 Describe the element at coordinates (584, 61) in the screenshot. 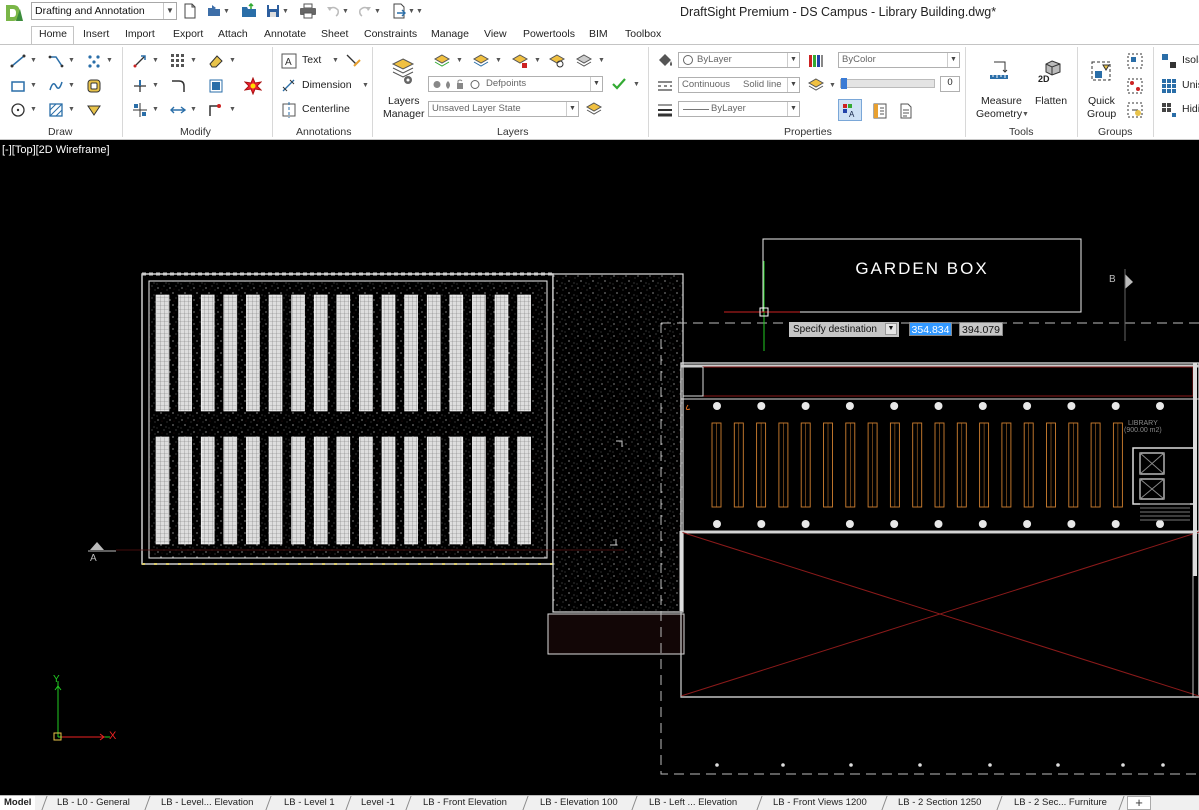

I see `layer-merge-button` at that location.